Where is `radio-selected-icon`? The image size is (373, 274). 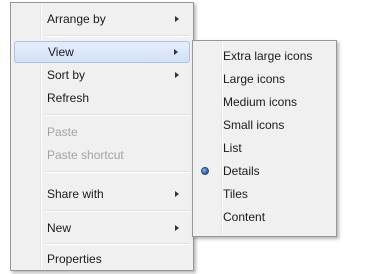 radio-selected-icon is located at coordinates (205, 171).